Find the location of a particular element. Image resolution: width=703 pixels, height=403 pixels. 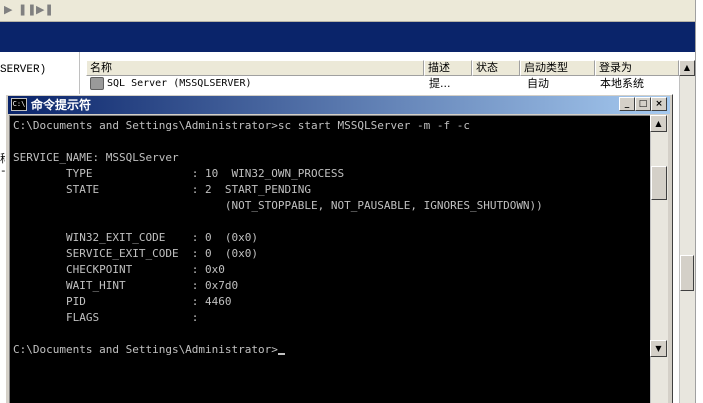

minimize-button: _ is located at coordinates (627, 104).